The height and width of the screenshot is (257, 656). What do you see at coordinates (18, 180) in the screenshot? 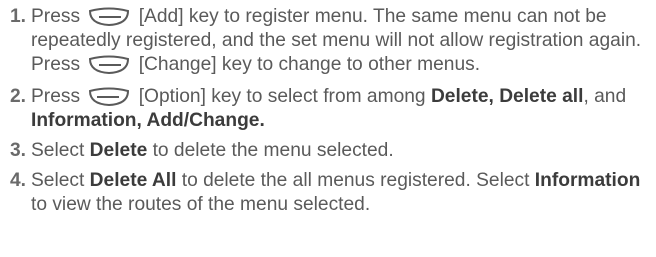
I see `item-number: 4.` at bounding box center [18, 180].